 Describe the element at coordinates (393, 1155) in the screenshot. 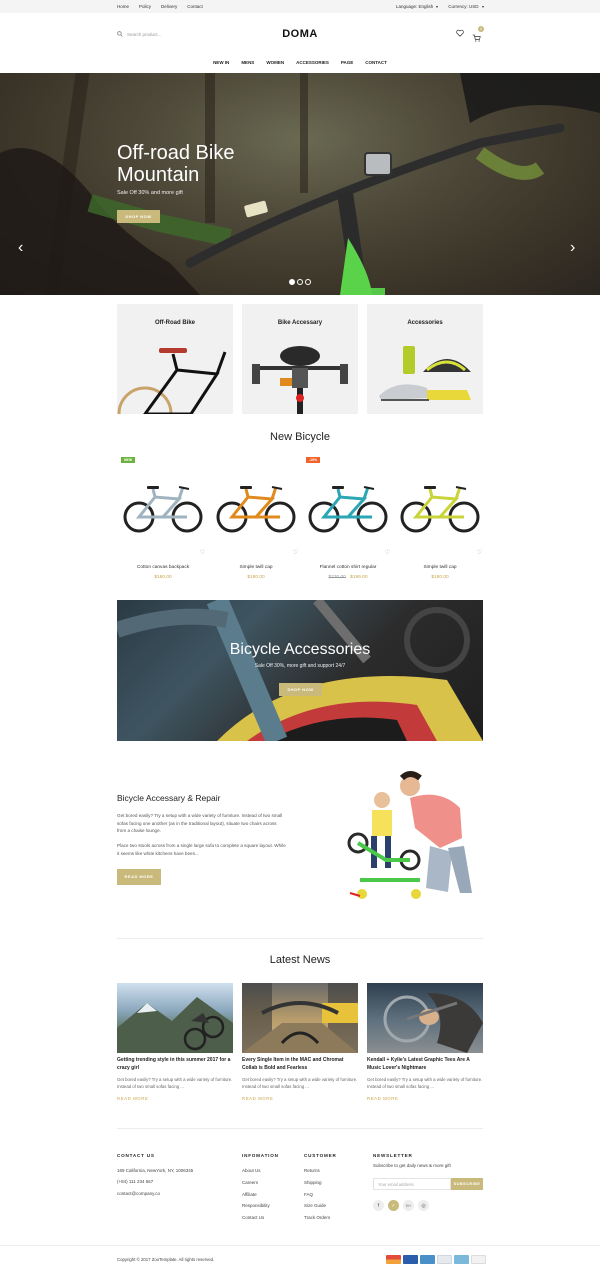

I see `footer-newsletter-heading: NEWSLETTER` at that location.